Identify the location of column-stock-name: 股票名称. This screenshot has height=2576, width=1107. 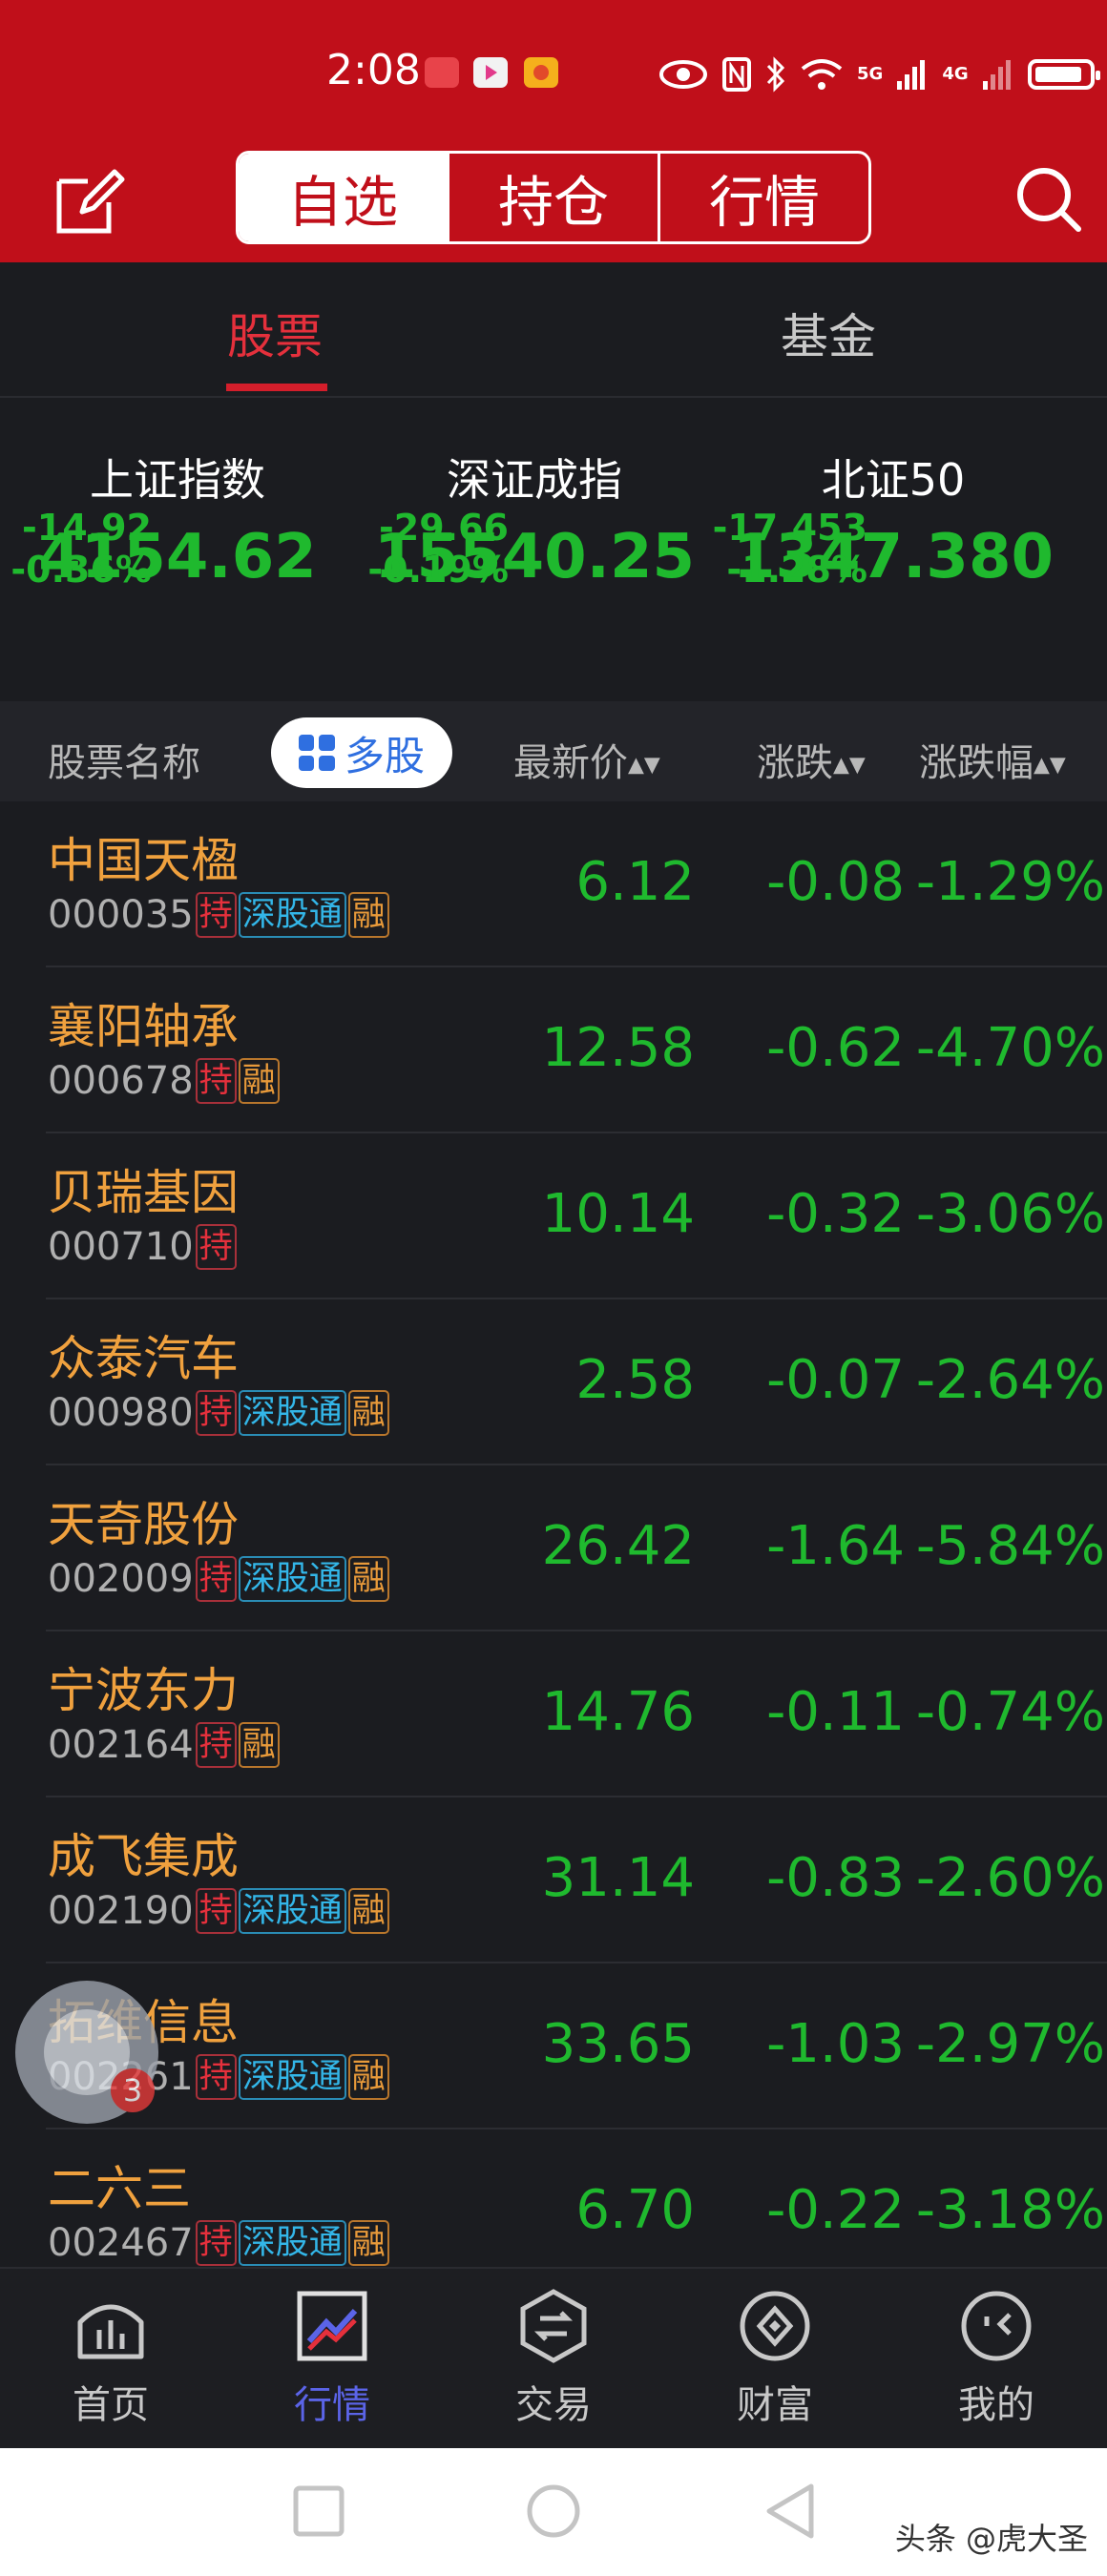
(124, 763).